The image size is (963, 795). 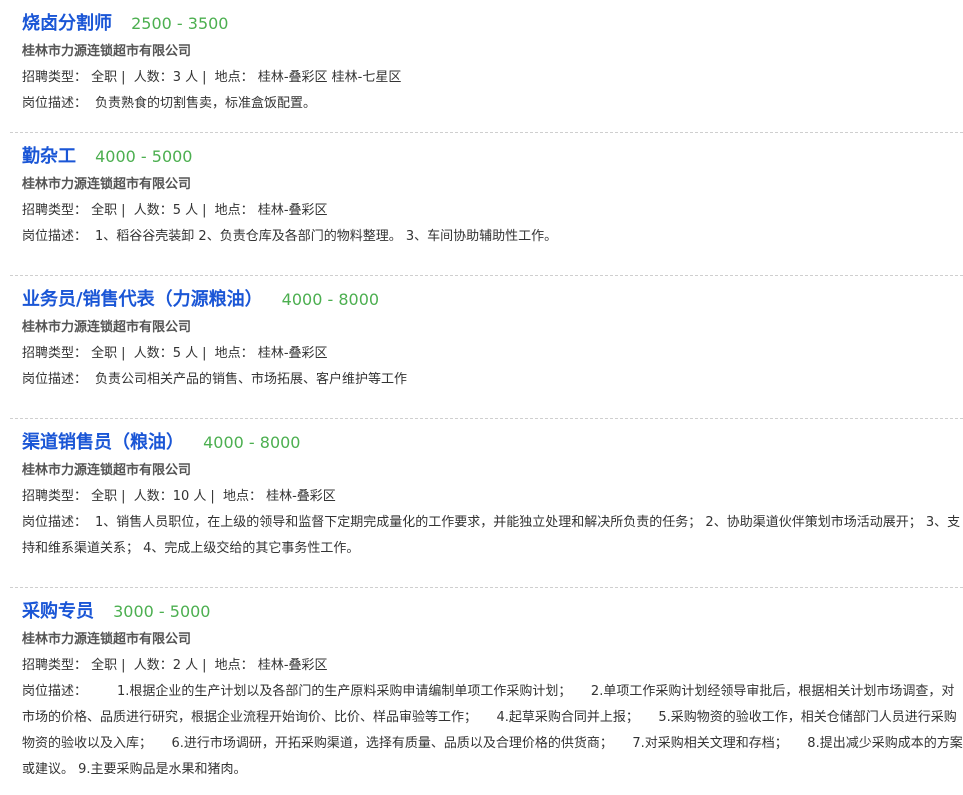 What do you see at coordinates (492, 24) in the screenshot?
I see `job-header: 烧卤分割师 2500 - 3500` at bounding box center [492, 24].